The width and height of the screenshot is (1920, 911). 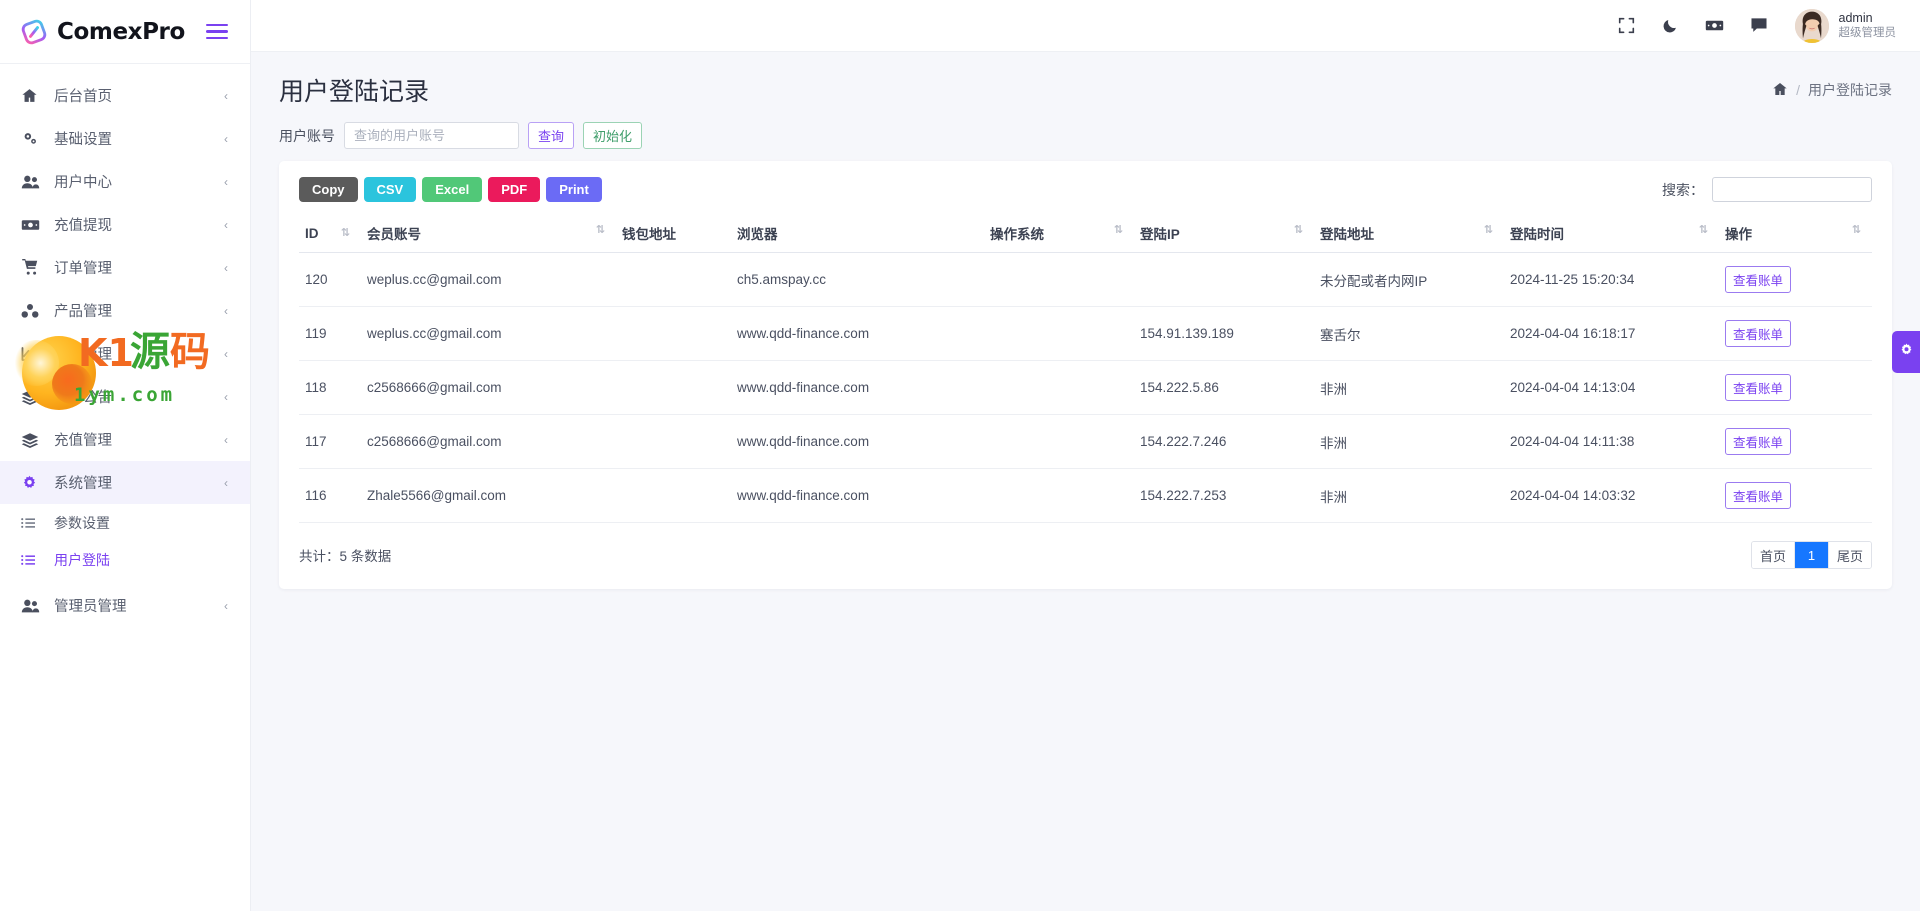 What do you see at coordinates (1759, 26) in the screenshot?
I see `message-icon` at bounding box center [1759, 26].